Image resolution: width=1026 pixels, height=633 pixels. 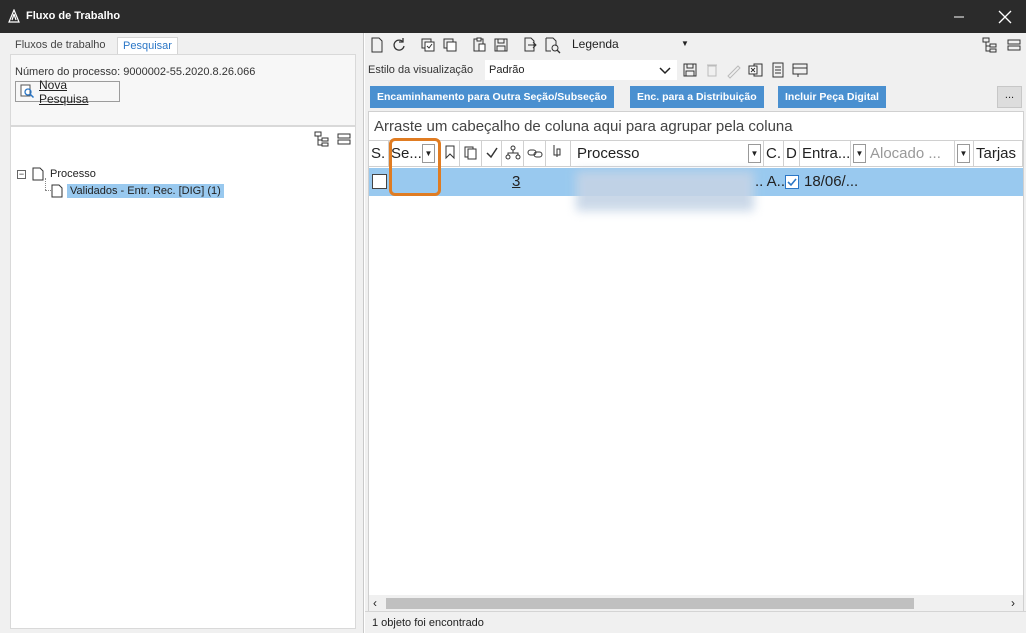 I want to click on row-d-checkbox, so click(x=792, y=182).